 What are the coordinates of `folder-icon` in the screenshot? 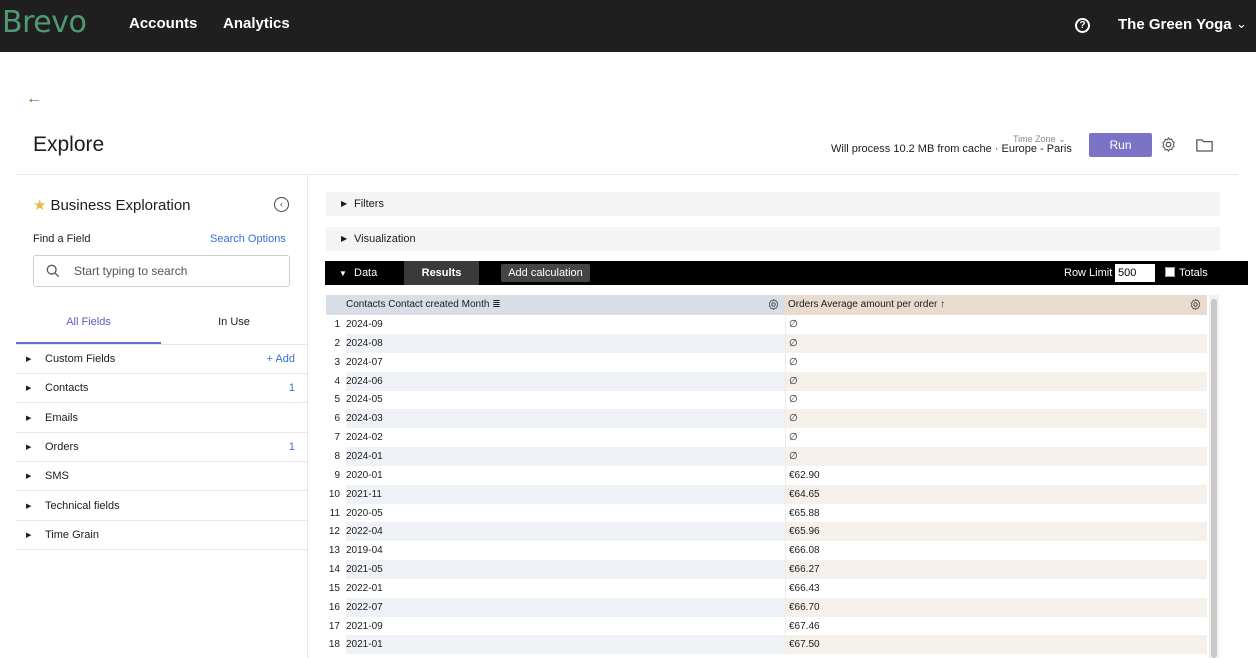 It's located at (1204, 145).